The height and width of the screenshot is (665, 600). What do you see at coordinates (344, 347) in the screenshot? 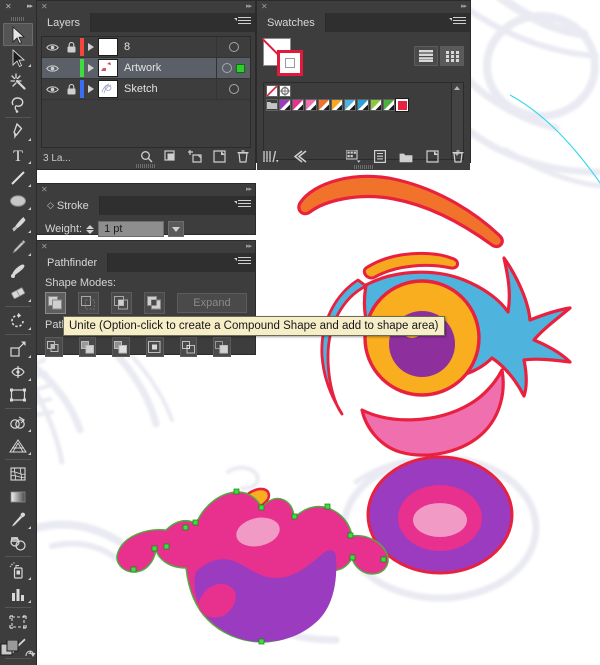
I see `eye-outline-shape` at bounding box center [344, 347].